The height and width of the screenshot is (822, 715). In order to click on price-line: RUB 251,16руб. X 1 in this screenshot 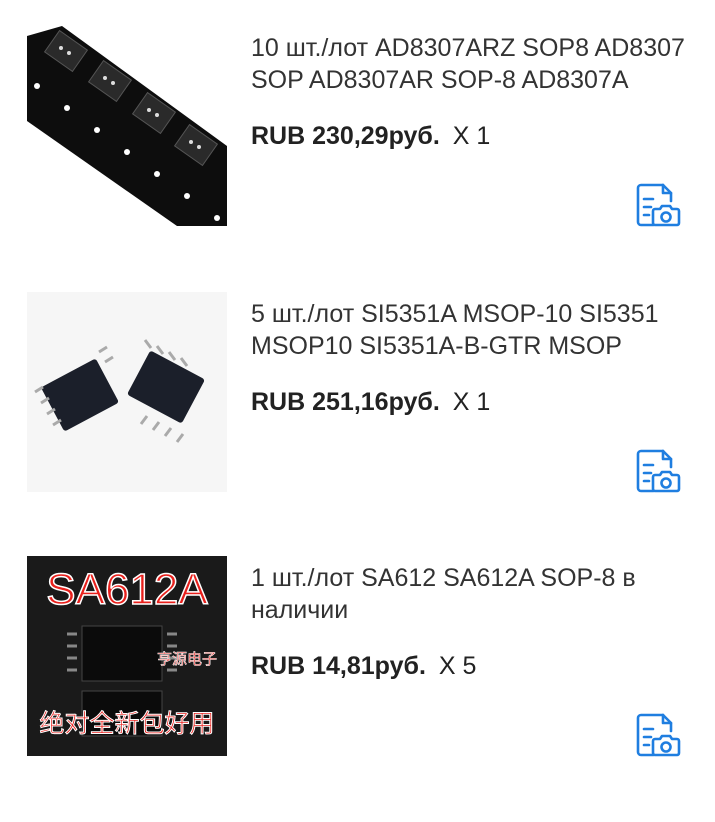, I will do `click(370, 402)`.